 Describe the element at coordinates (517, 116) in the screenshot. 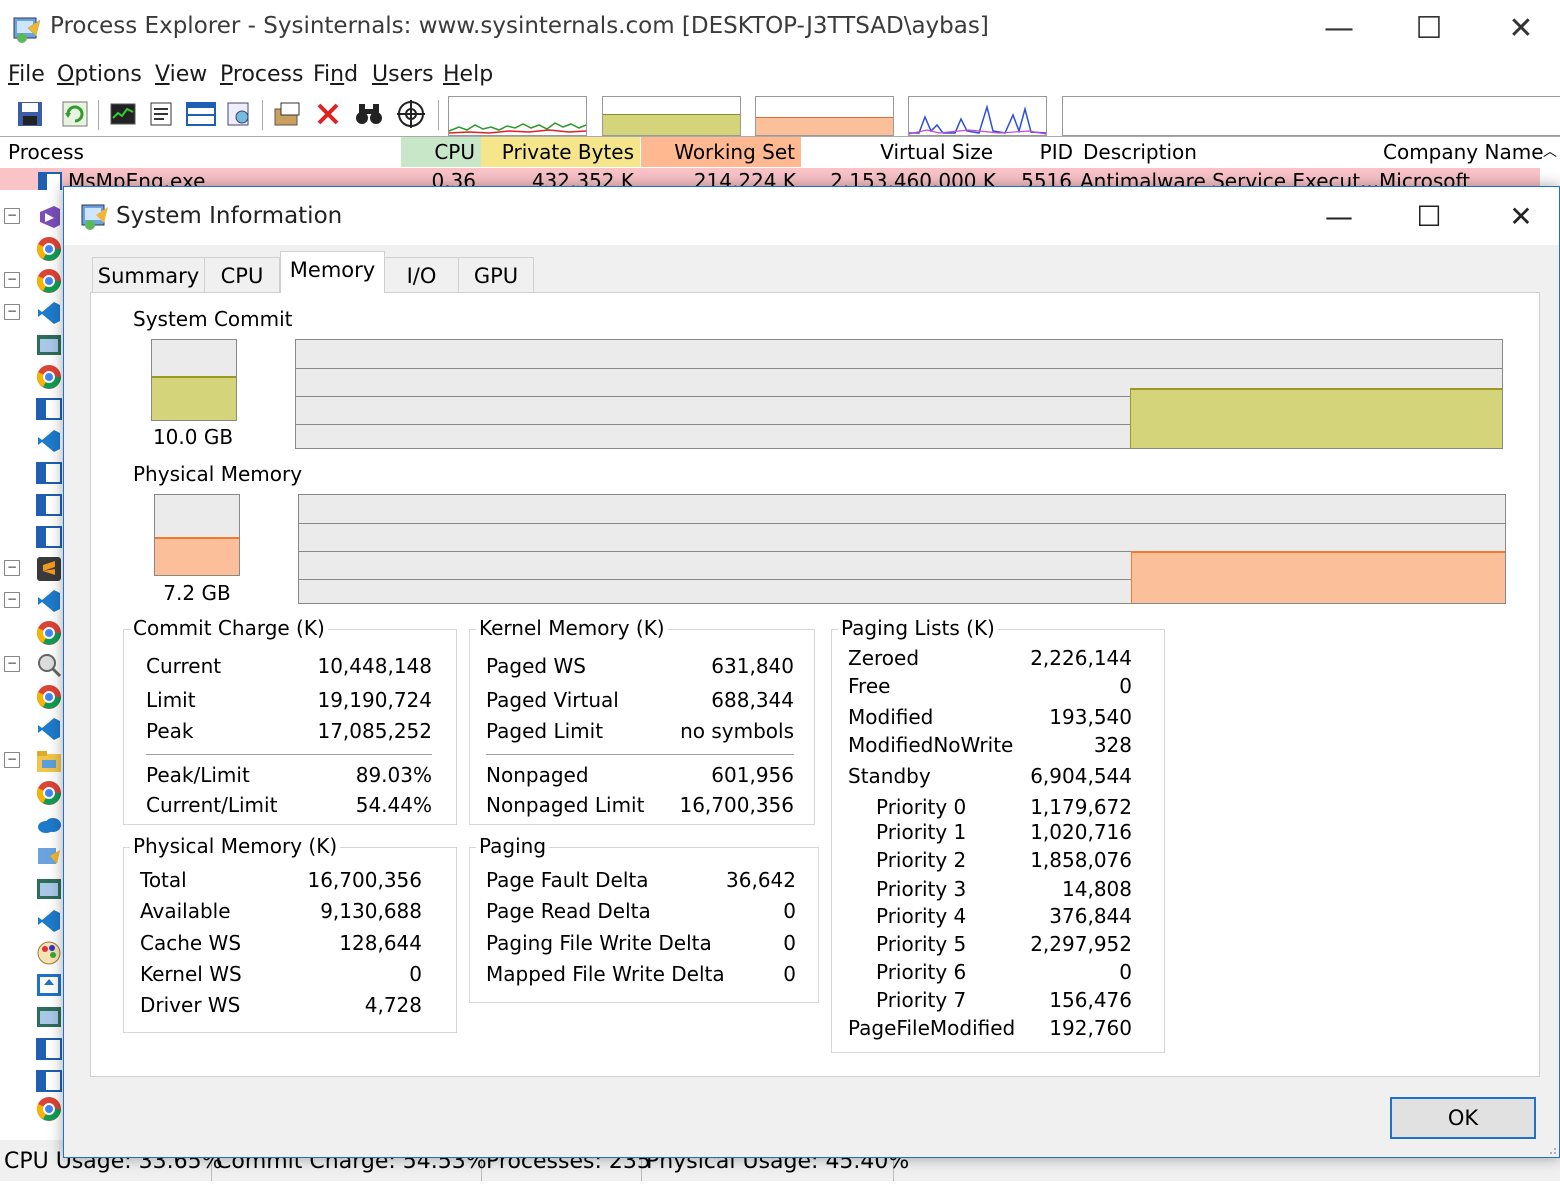

I see `cpu-mini-graph` at that location.